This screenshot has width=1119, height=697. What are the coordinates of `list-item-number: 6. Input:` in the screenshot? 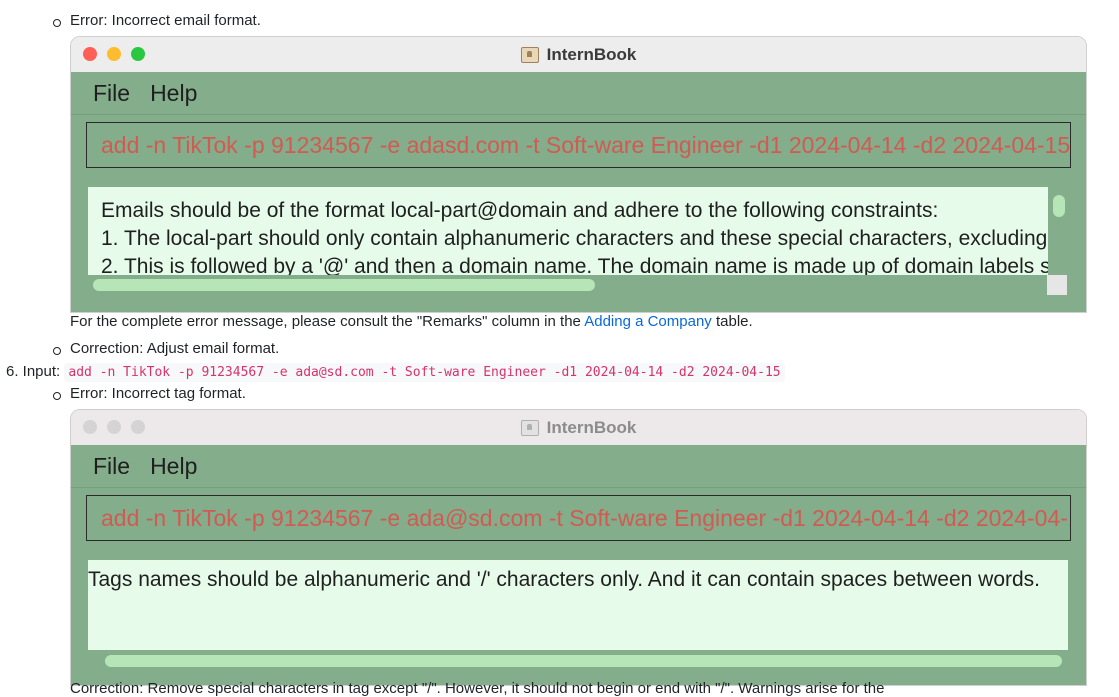 It's located at (33, 371).